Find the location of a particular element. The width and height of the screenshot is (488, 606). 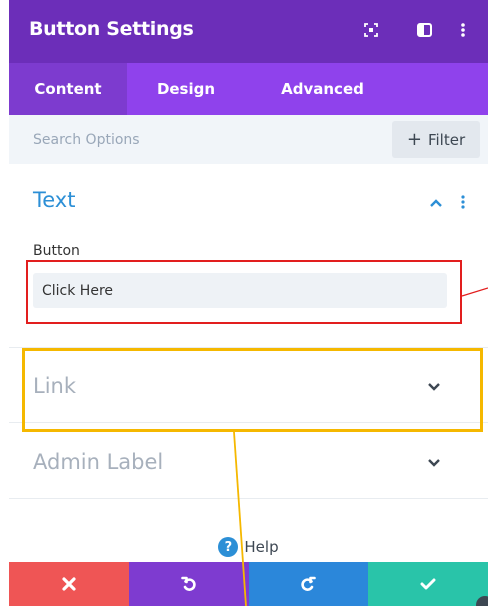

check-icon is located at coordinates (428, 584).